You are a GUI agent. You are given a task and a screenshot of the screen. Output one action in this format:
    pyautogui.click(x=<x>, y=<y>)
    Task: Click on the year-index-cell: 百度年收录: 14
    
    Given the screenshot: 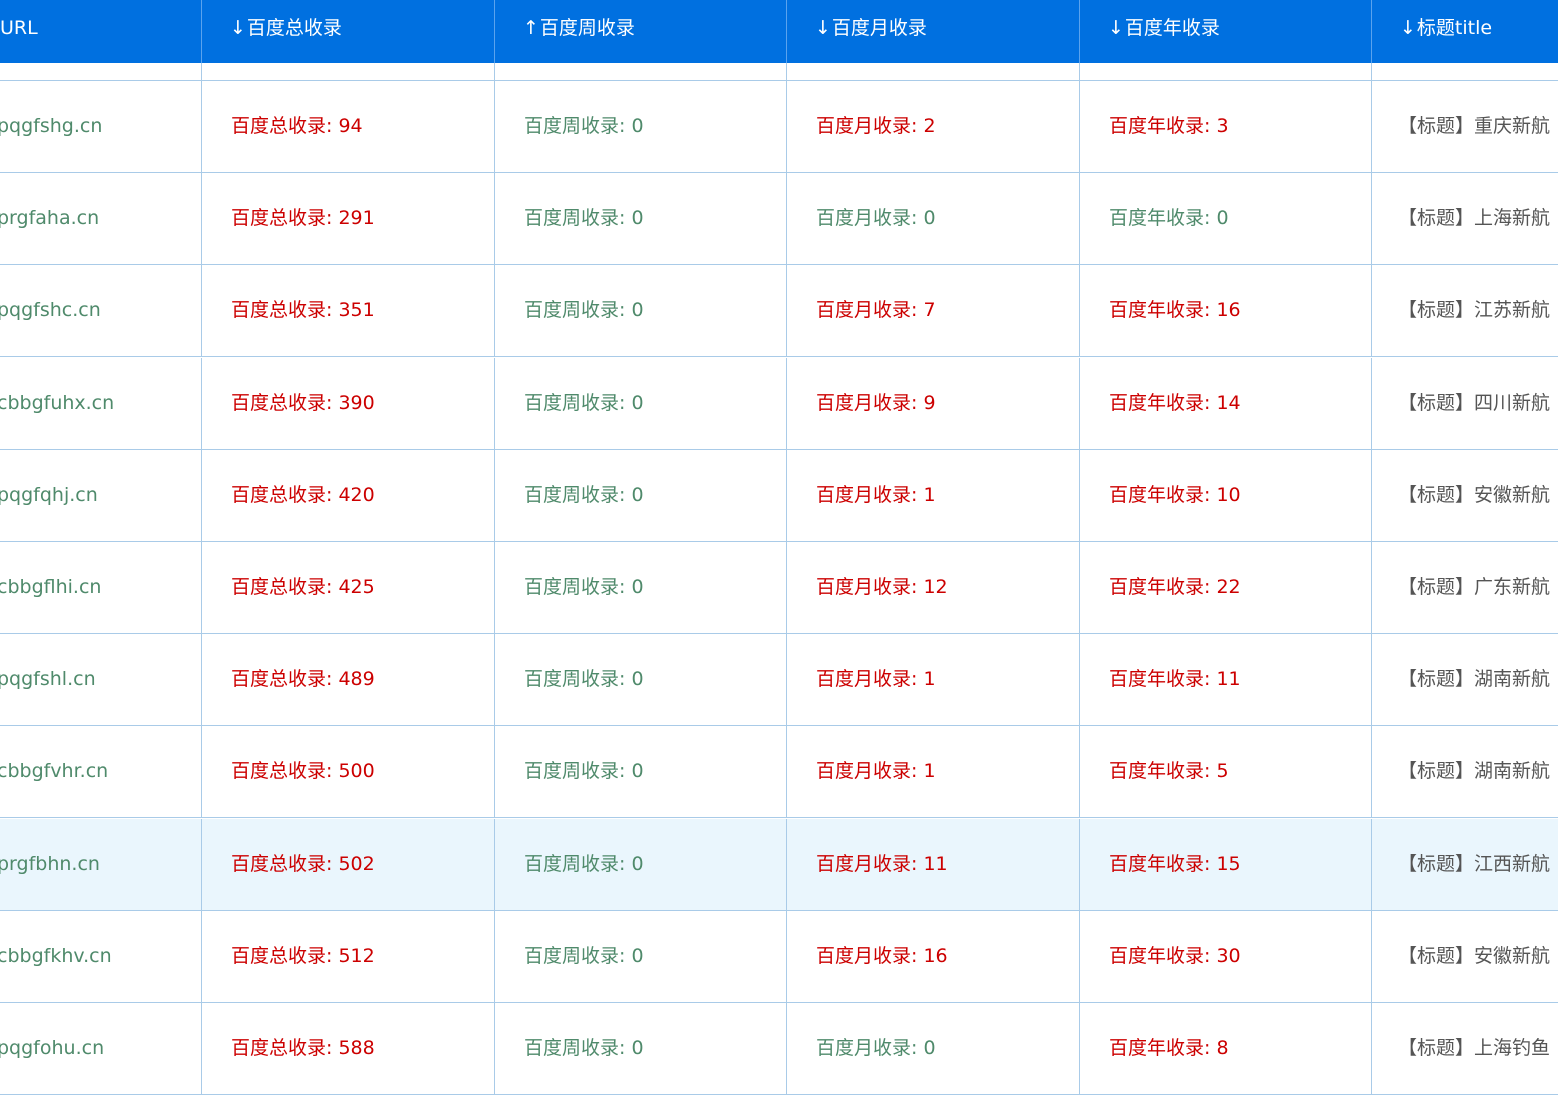 What is the action you would take?
    pyautogui.click(x=1226, y=403)
    